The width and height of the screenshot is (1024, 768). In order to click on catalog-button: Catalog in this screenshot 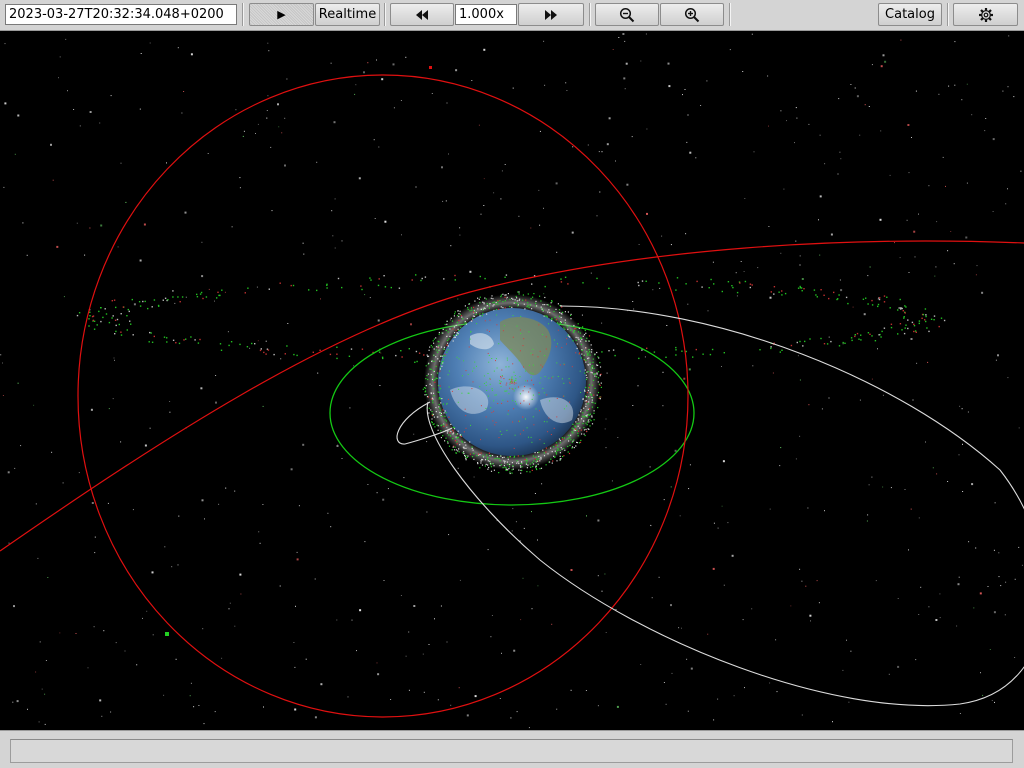, I will do `click(910, 14)`.